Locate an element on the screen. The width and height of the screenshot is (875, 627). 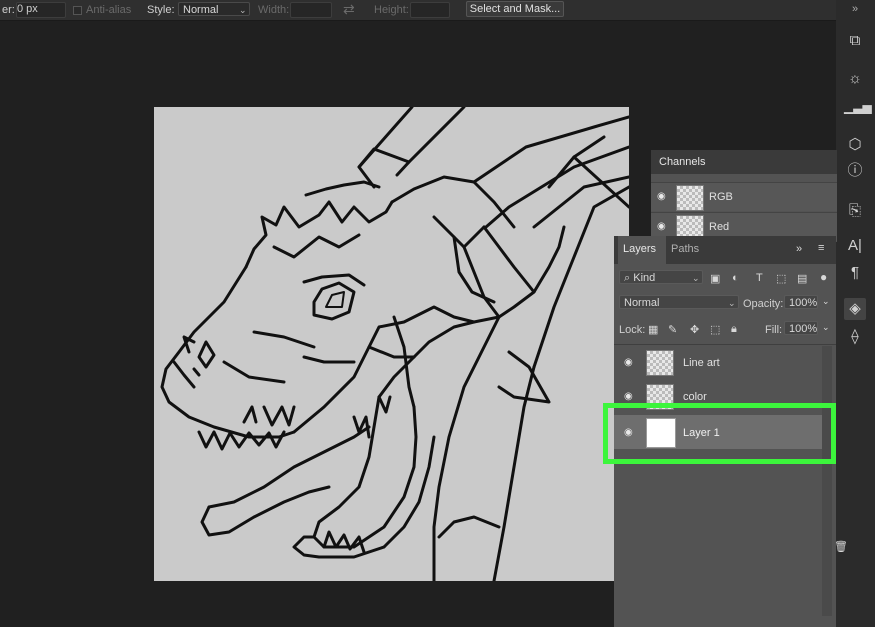
paragraph-icon: ¶ is located at coordinates (855, 273).